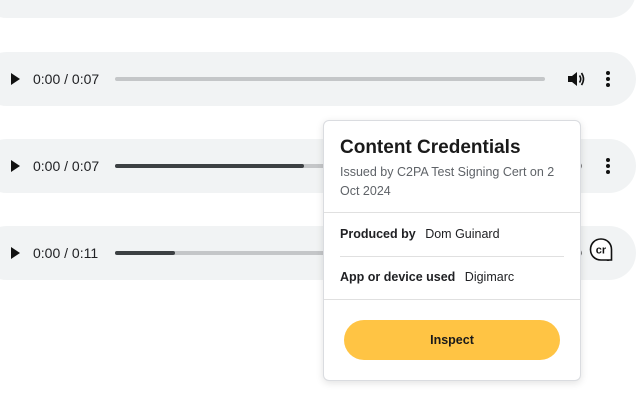 This screenshot has height=400, width=640. What do you see at coordinates (330, 79) in the screenshot?
I see `seek-slider` at bounding box center [330, 79].